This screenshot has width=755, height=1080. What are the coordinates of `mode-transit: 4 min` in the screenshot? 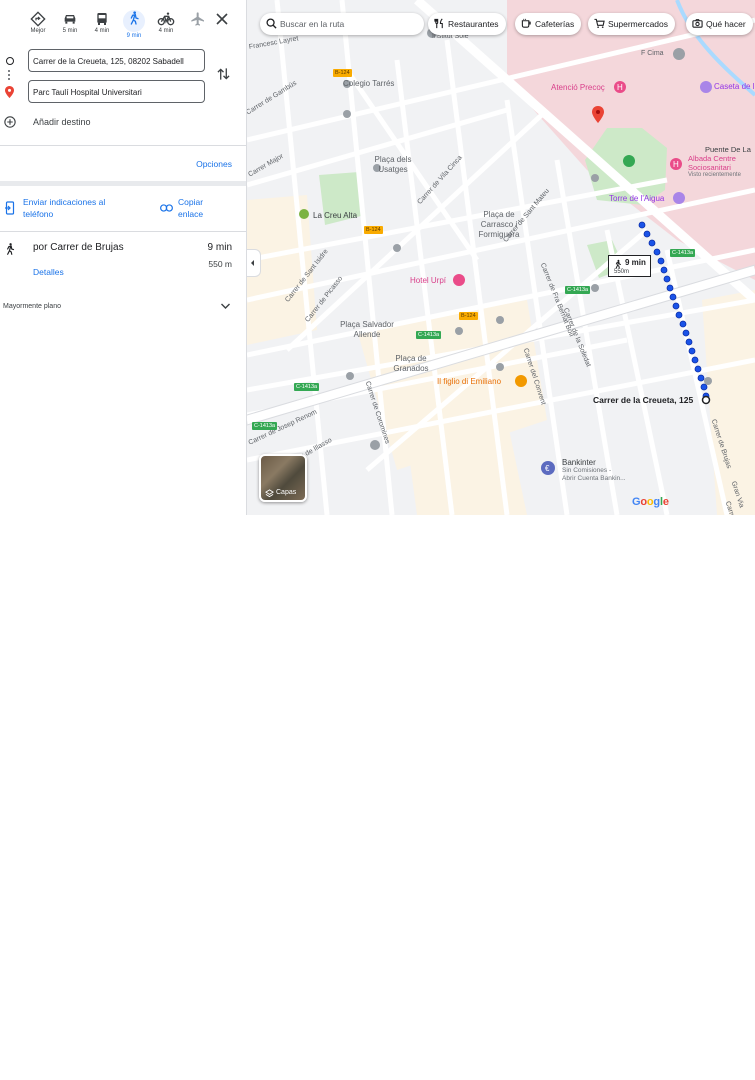 It's located at (102, 24).